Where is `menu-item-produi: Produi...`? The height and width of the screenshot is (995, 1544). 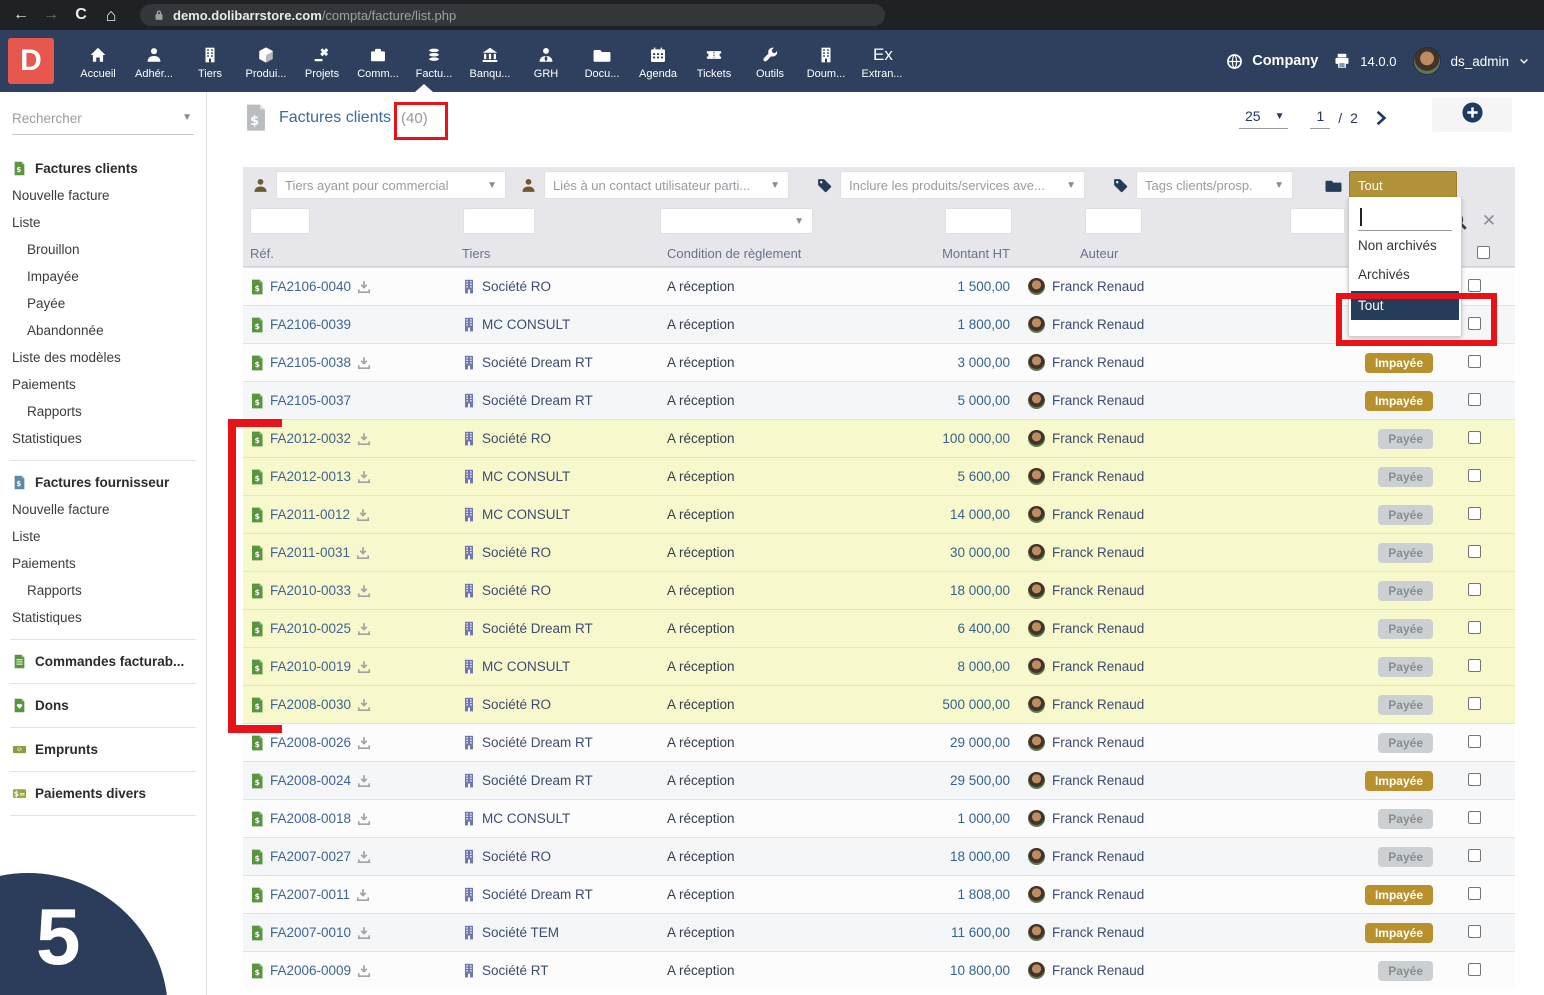 menu-item-produi: Produi... is located at coordinates (266, 61).